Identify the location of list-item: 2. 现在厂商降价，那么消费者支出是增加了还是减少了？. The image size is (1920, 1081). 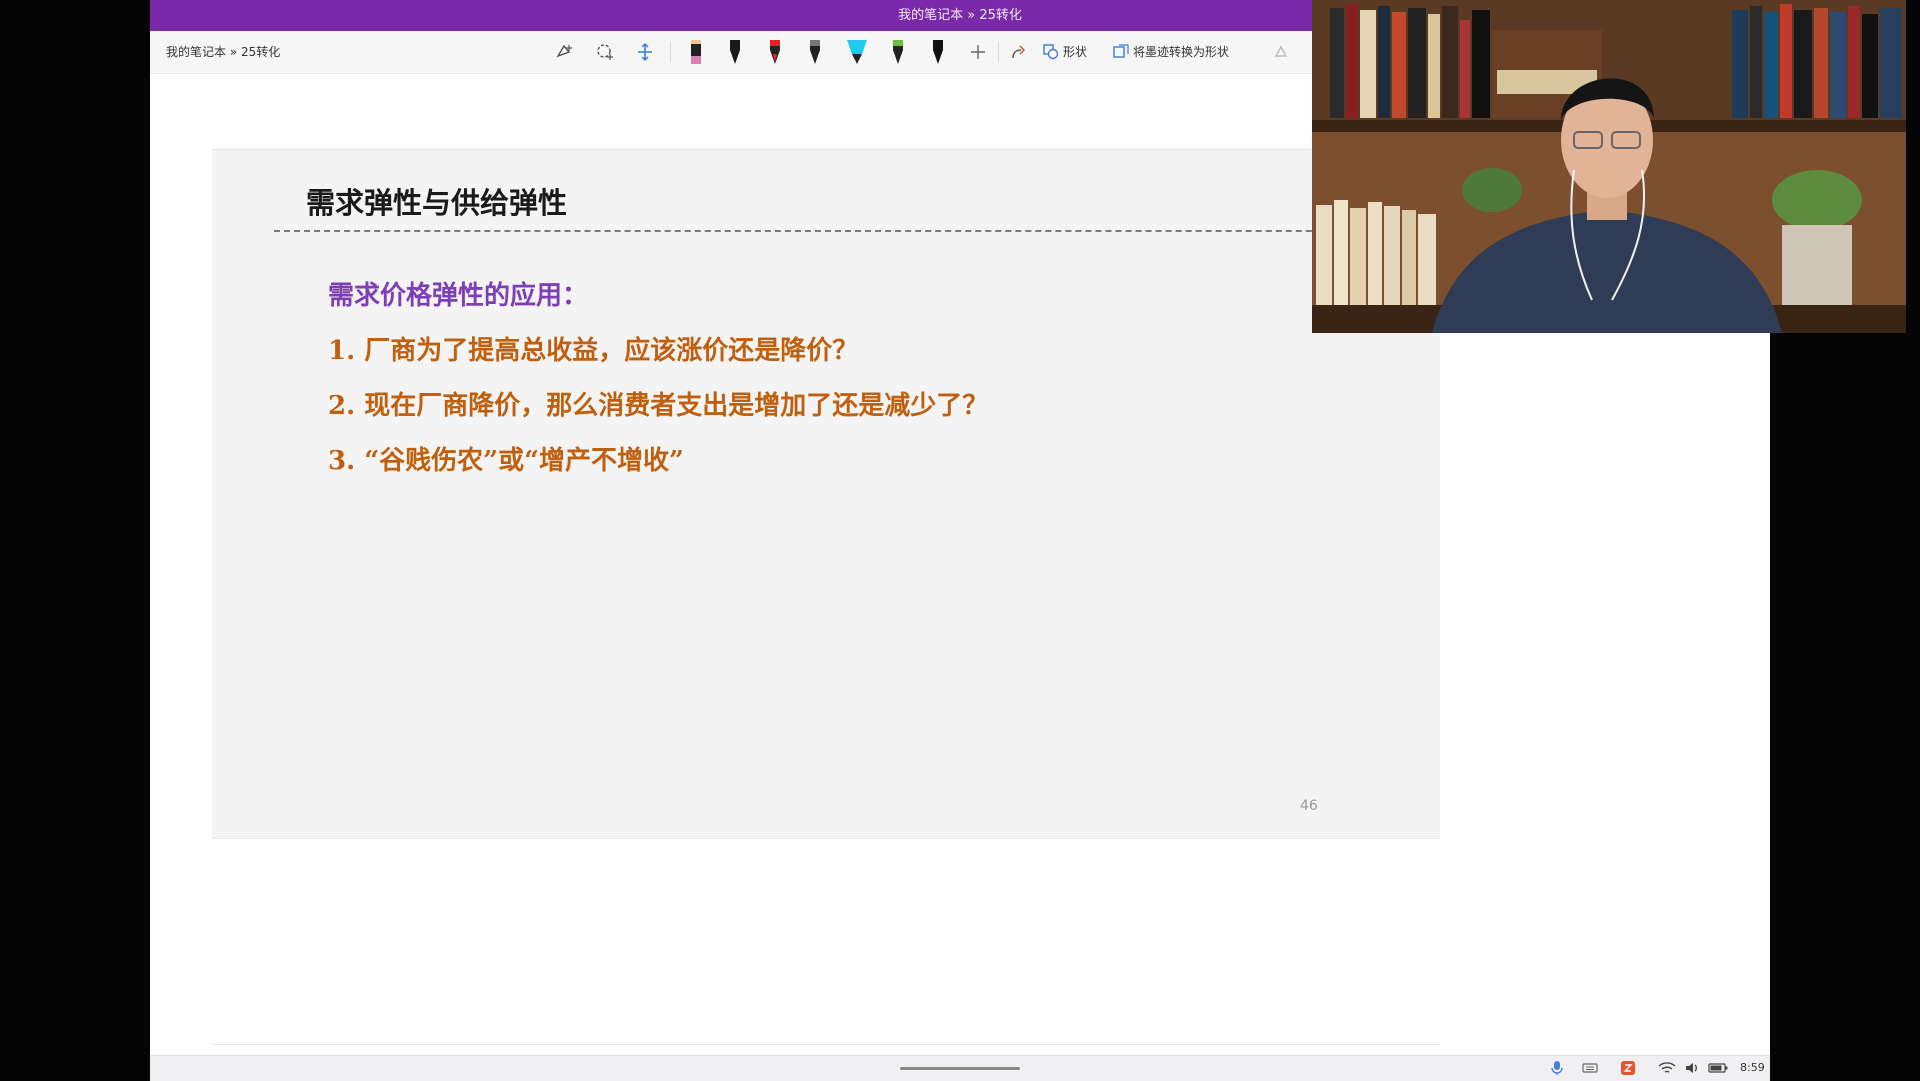
(658, 406).